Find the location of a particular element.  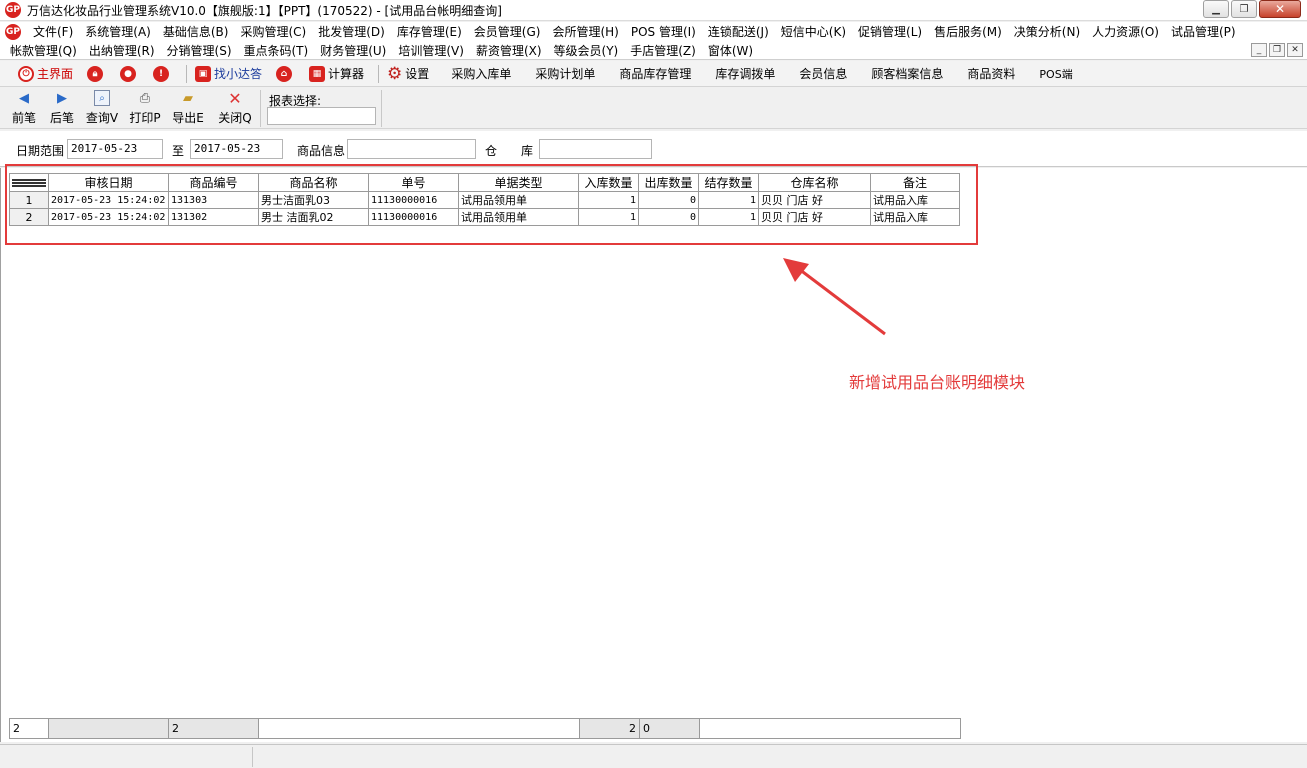

settings-button: ⚙ 设置 is located at coordinates (408, 74).